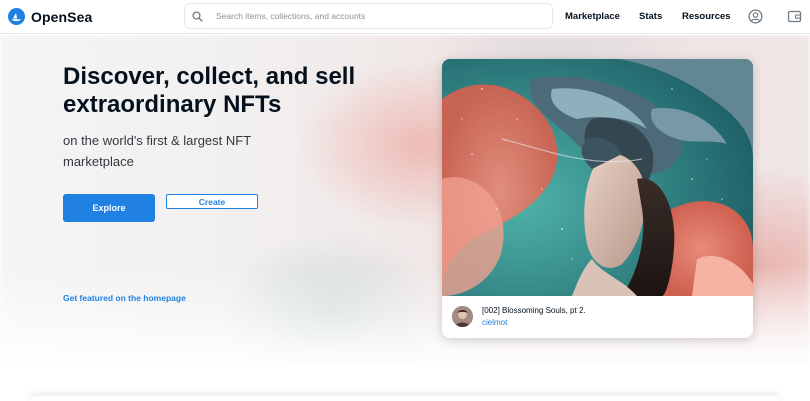 The height and width of the screenshot is (401, 810). I want to click on nft-title: [002] Blossoming Souls, pt 2., so click(534, 310).